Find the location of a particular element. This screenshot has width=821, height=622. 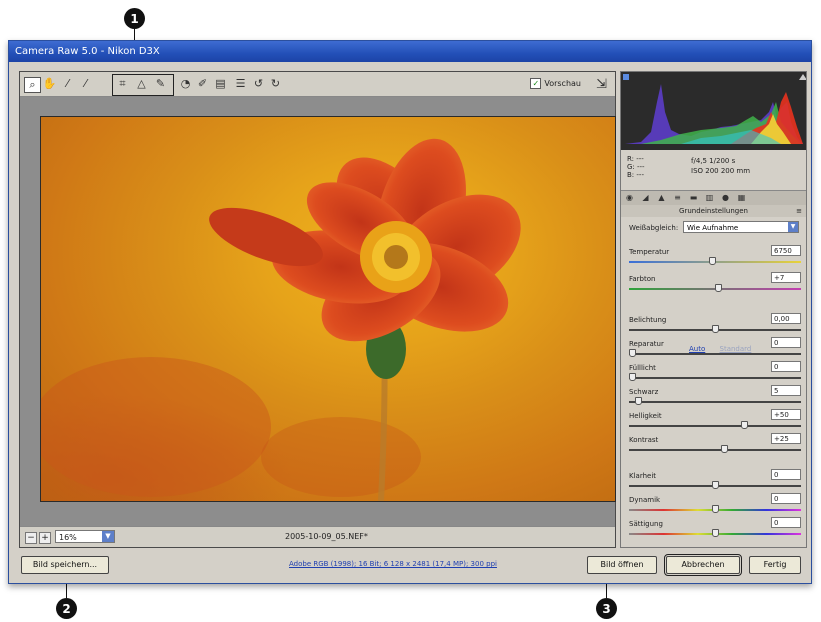

slider-row-kontrast: Kontrast +25 is located at coordinates (715, 446).